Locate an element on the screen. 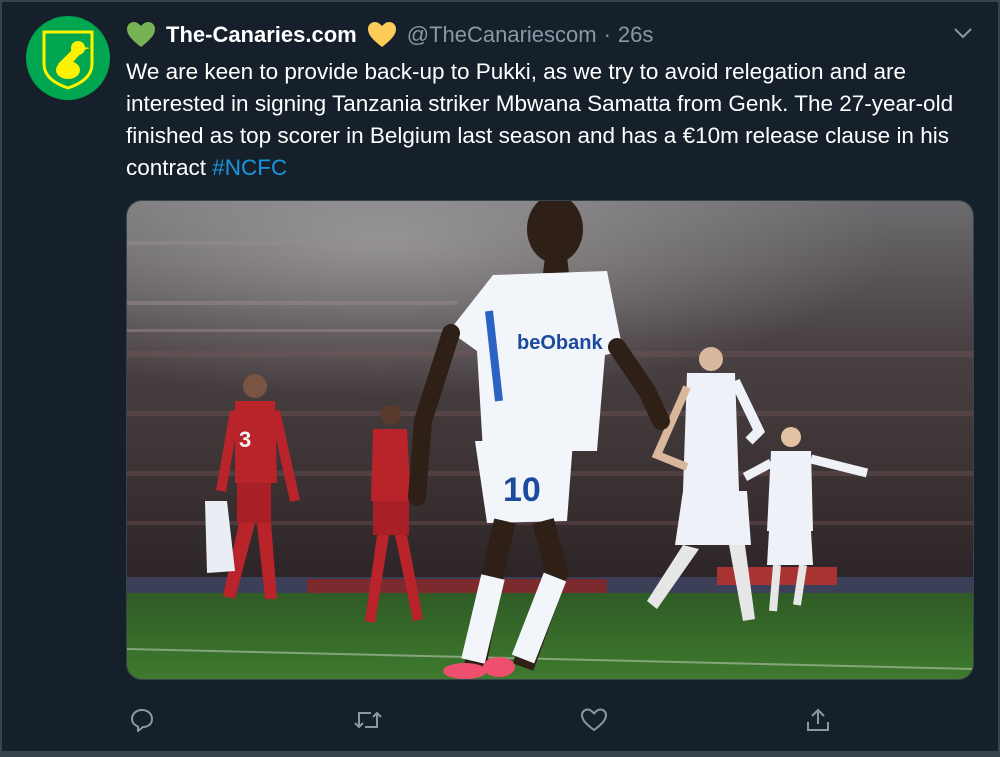 The image size is (1000, 757). like-button is located at coordinates (594, 720).